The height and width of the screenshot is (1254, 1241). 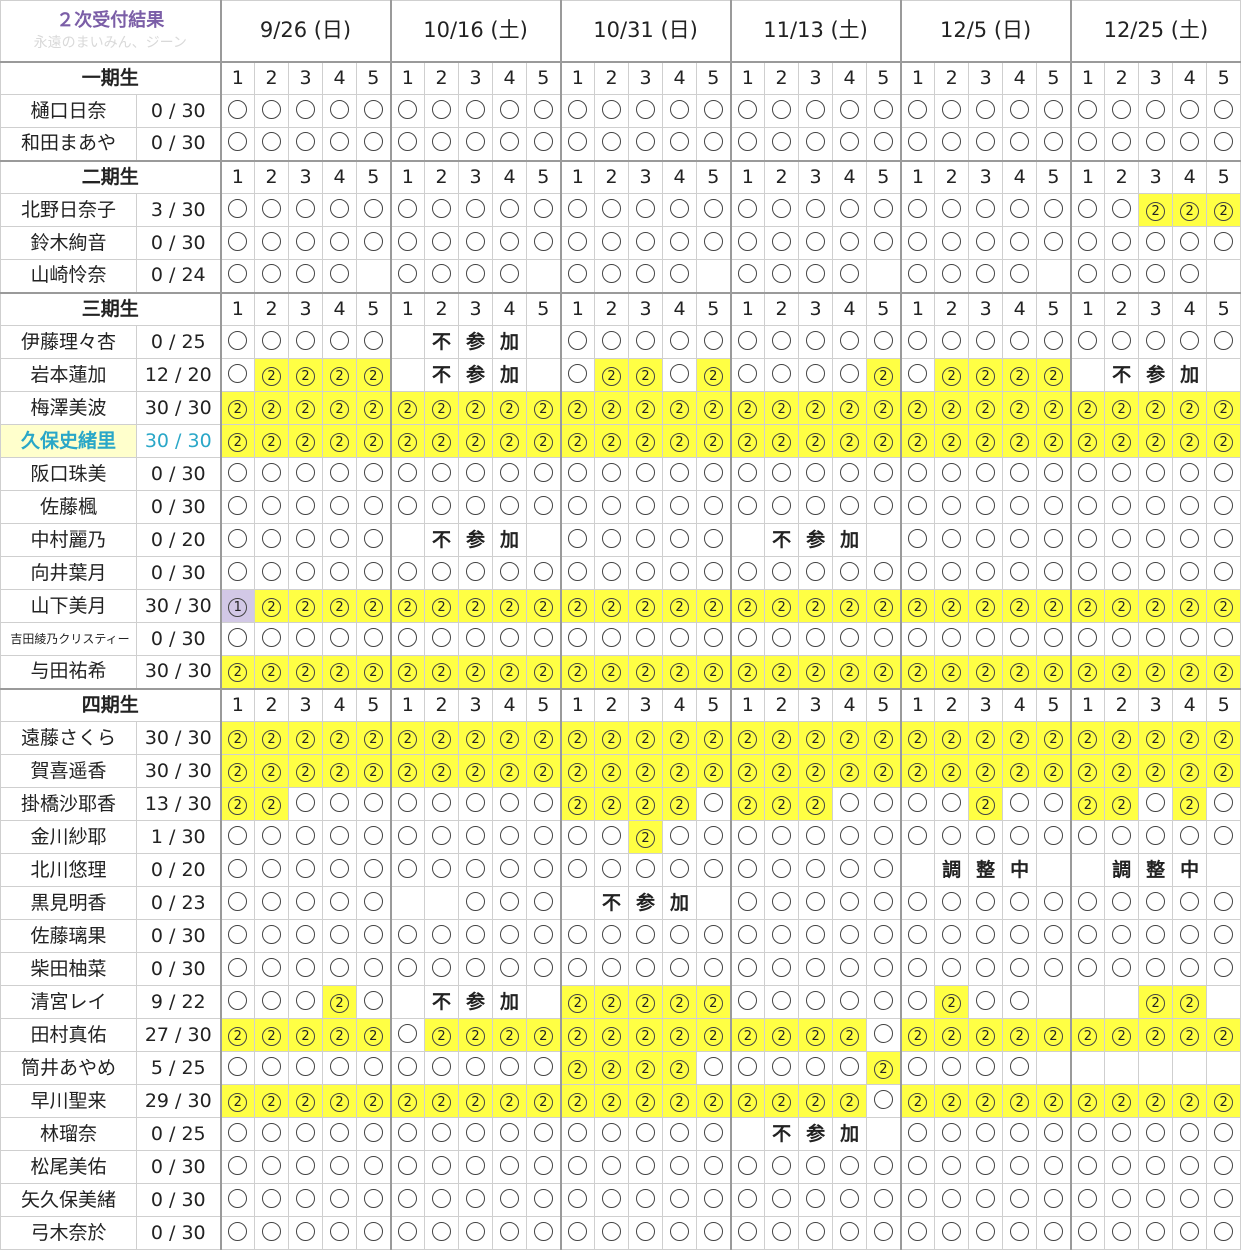 I want to click on member-row: 樋口日奈 0 / 30, so click(x=620, y=111).